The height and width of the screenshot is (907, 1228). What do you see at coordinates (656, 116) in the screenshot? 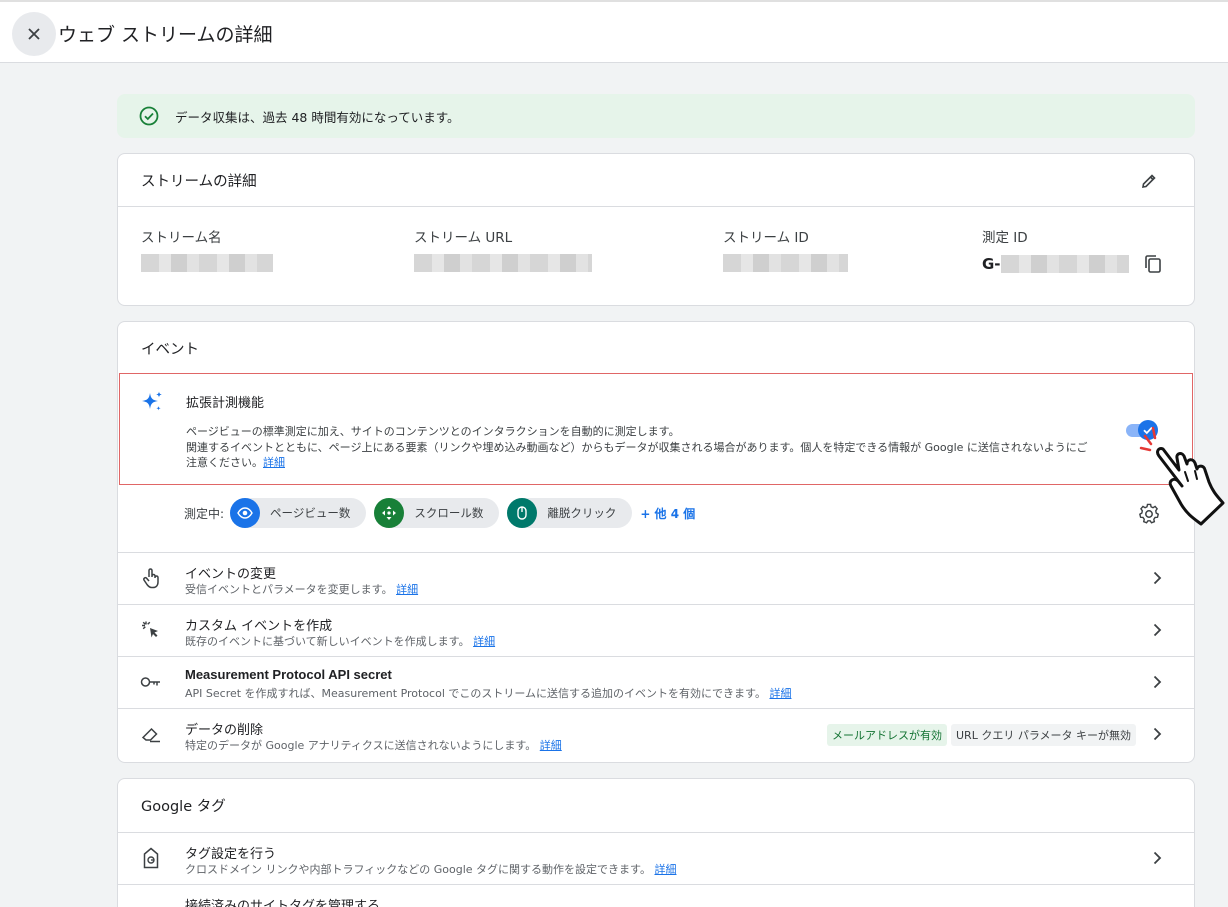
I see `status-banner: データ収集は、過去 48 時間有効になっています。` at bounding box center [656, 116].